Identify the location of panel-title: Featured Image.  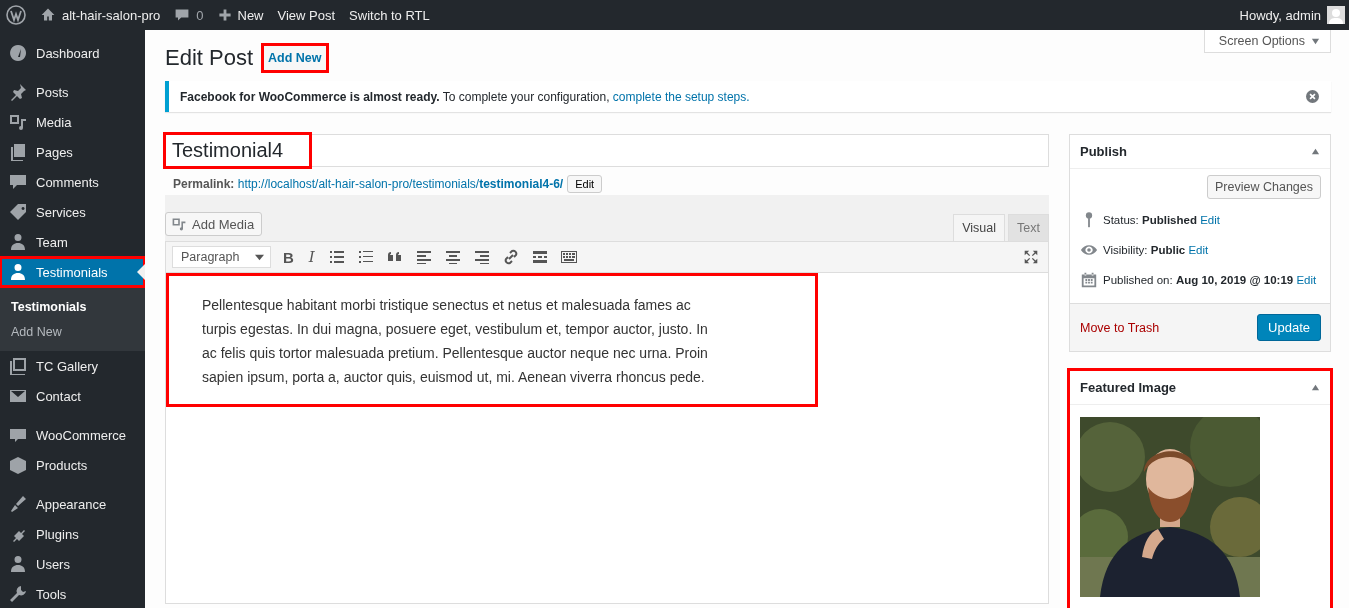
(1128, 387).